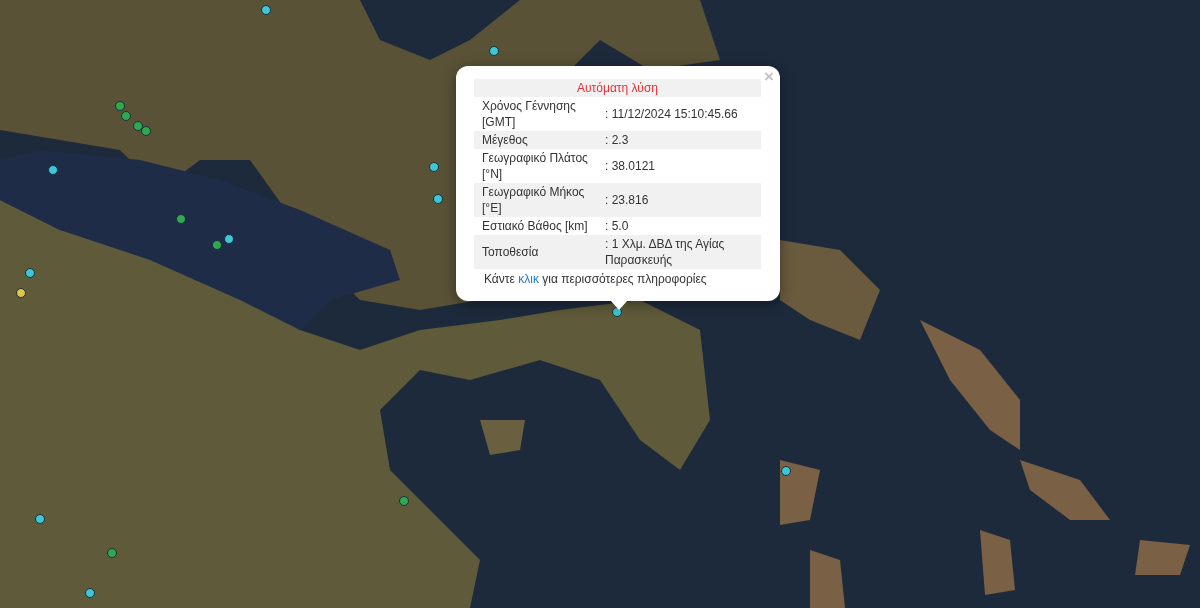  I want to click on field-value: : 2.3, so click(617, 140).